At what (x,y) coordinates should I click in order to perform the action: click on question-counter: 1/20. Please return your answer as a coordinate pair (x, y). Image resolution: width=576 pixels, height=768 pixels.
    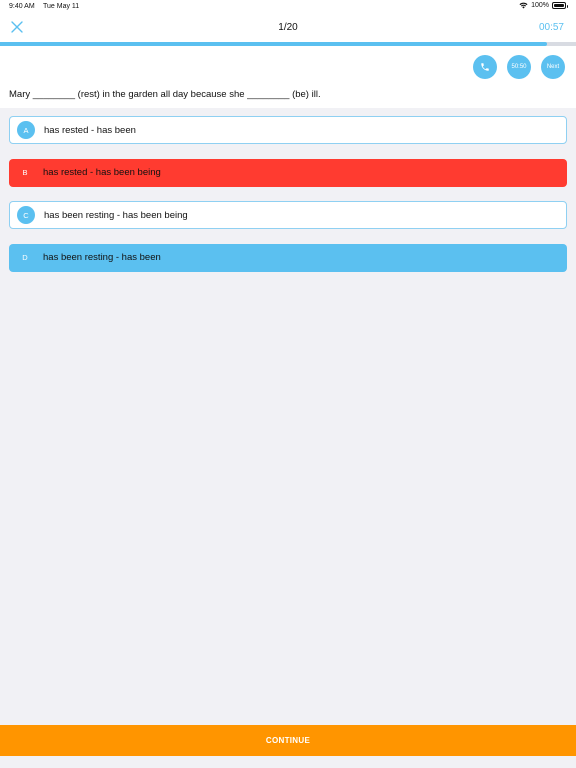
    Looking at the image, I should click on (288, 27).